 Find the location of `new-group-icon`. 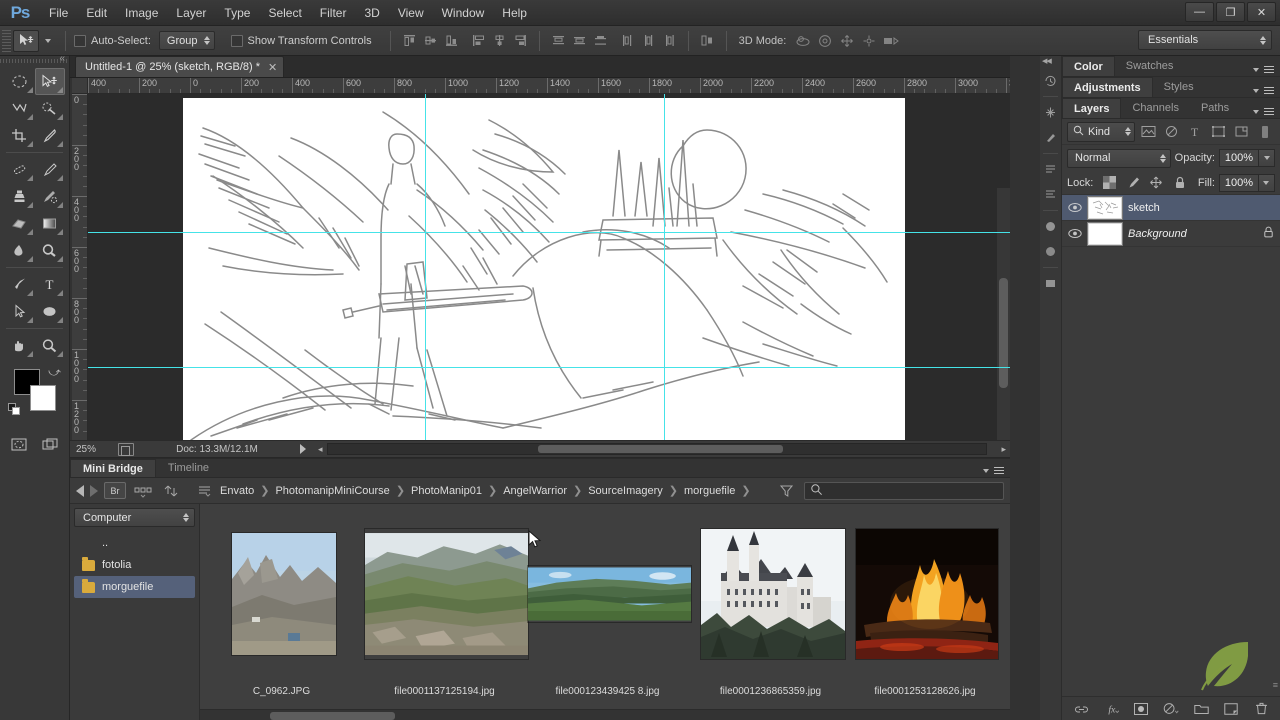

new-group-icon is located at coordinates (1201, 709).